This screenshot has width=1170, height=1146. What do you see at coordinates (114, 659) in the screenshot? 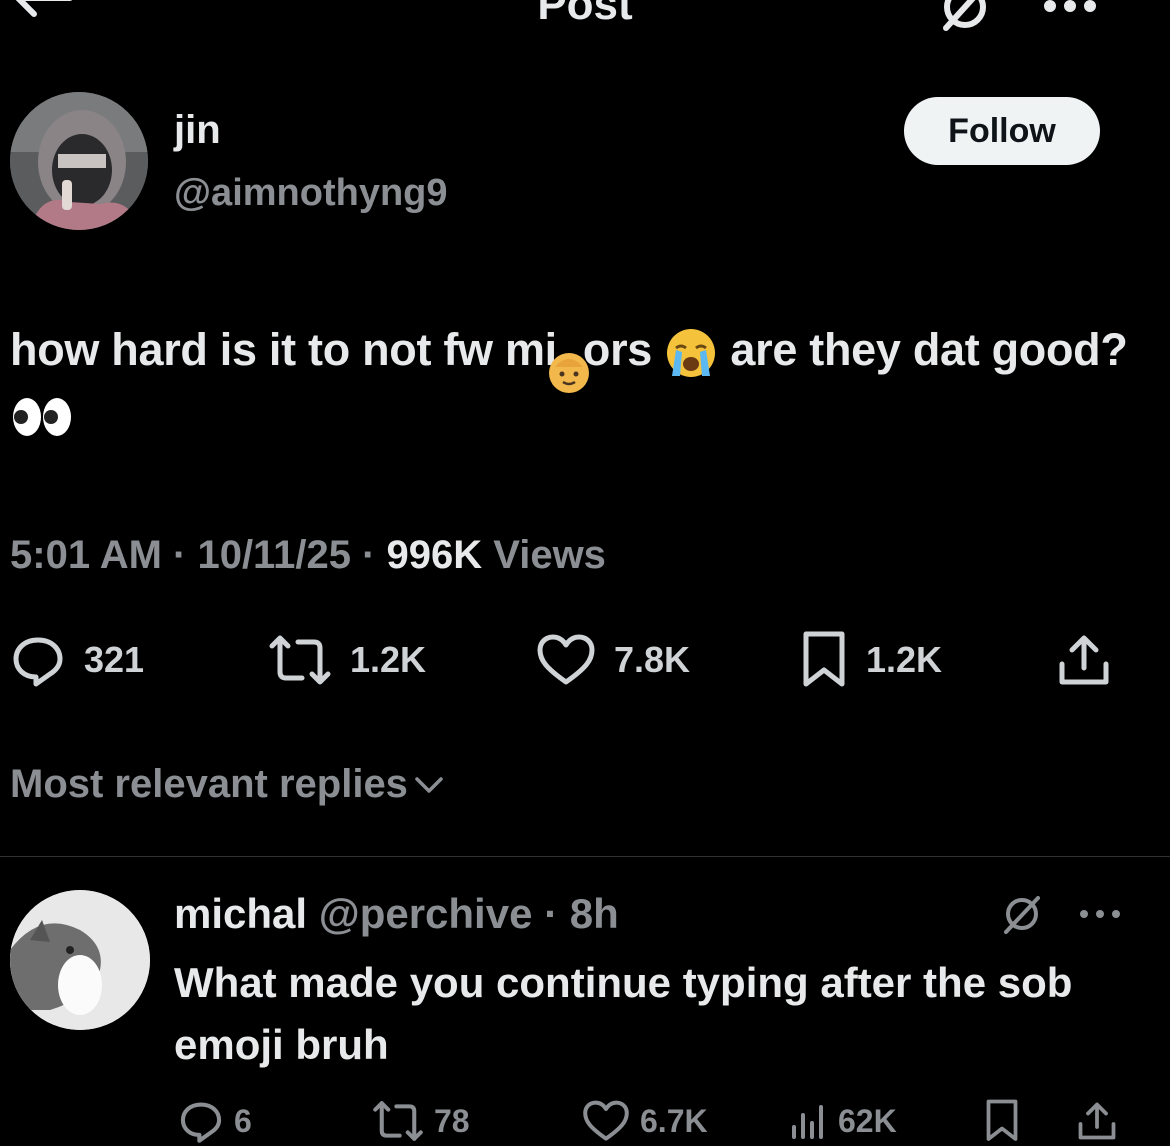
I see `reply-count: 321` at bounding box center [114, 659].